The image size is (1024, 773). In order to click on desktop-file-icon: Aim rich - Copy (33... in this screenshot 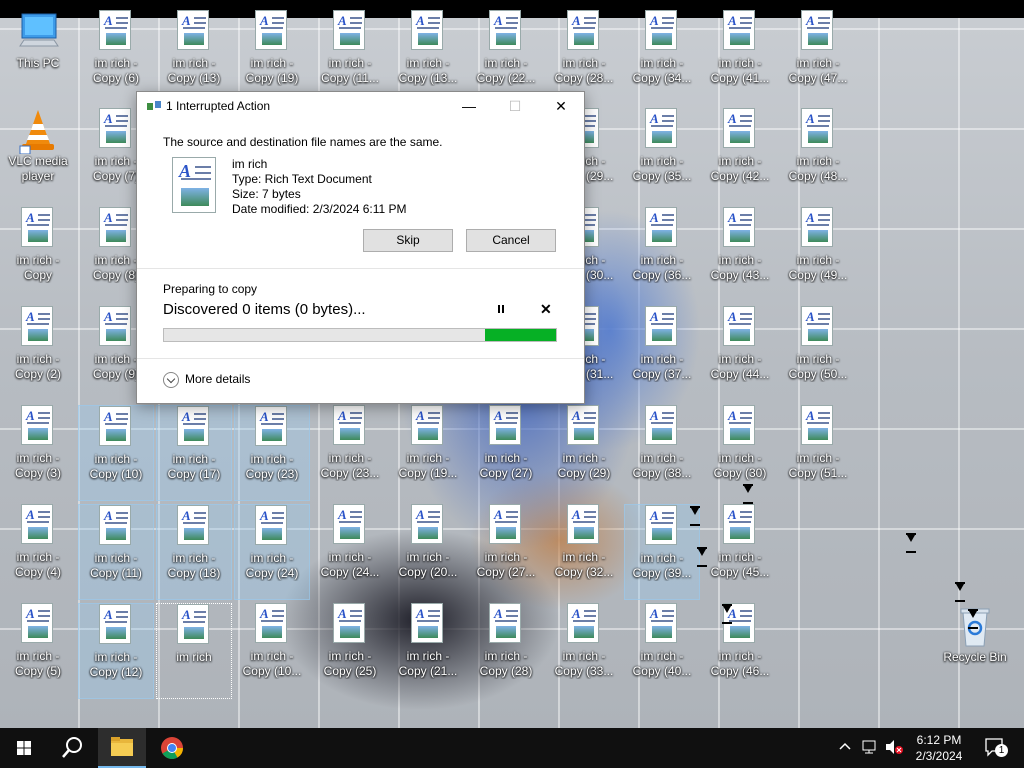, I will do `click(584, 651)`.